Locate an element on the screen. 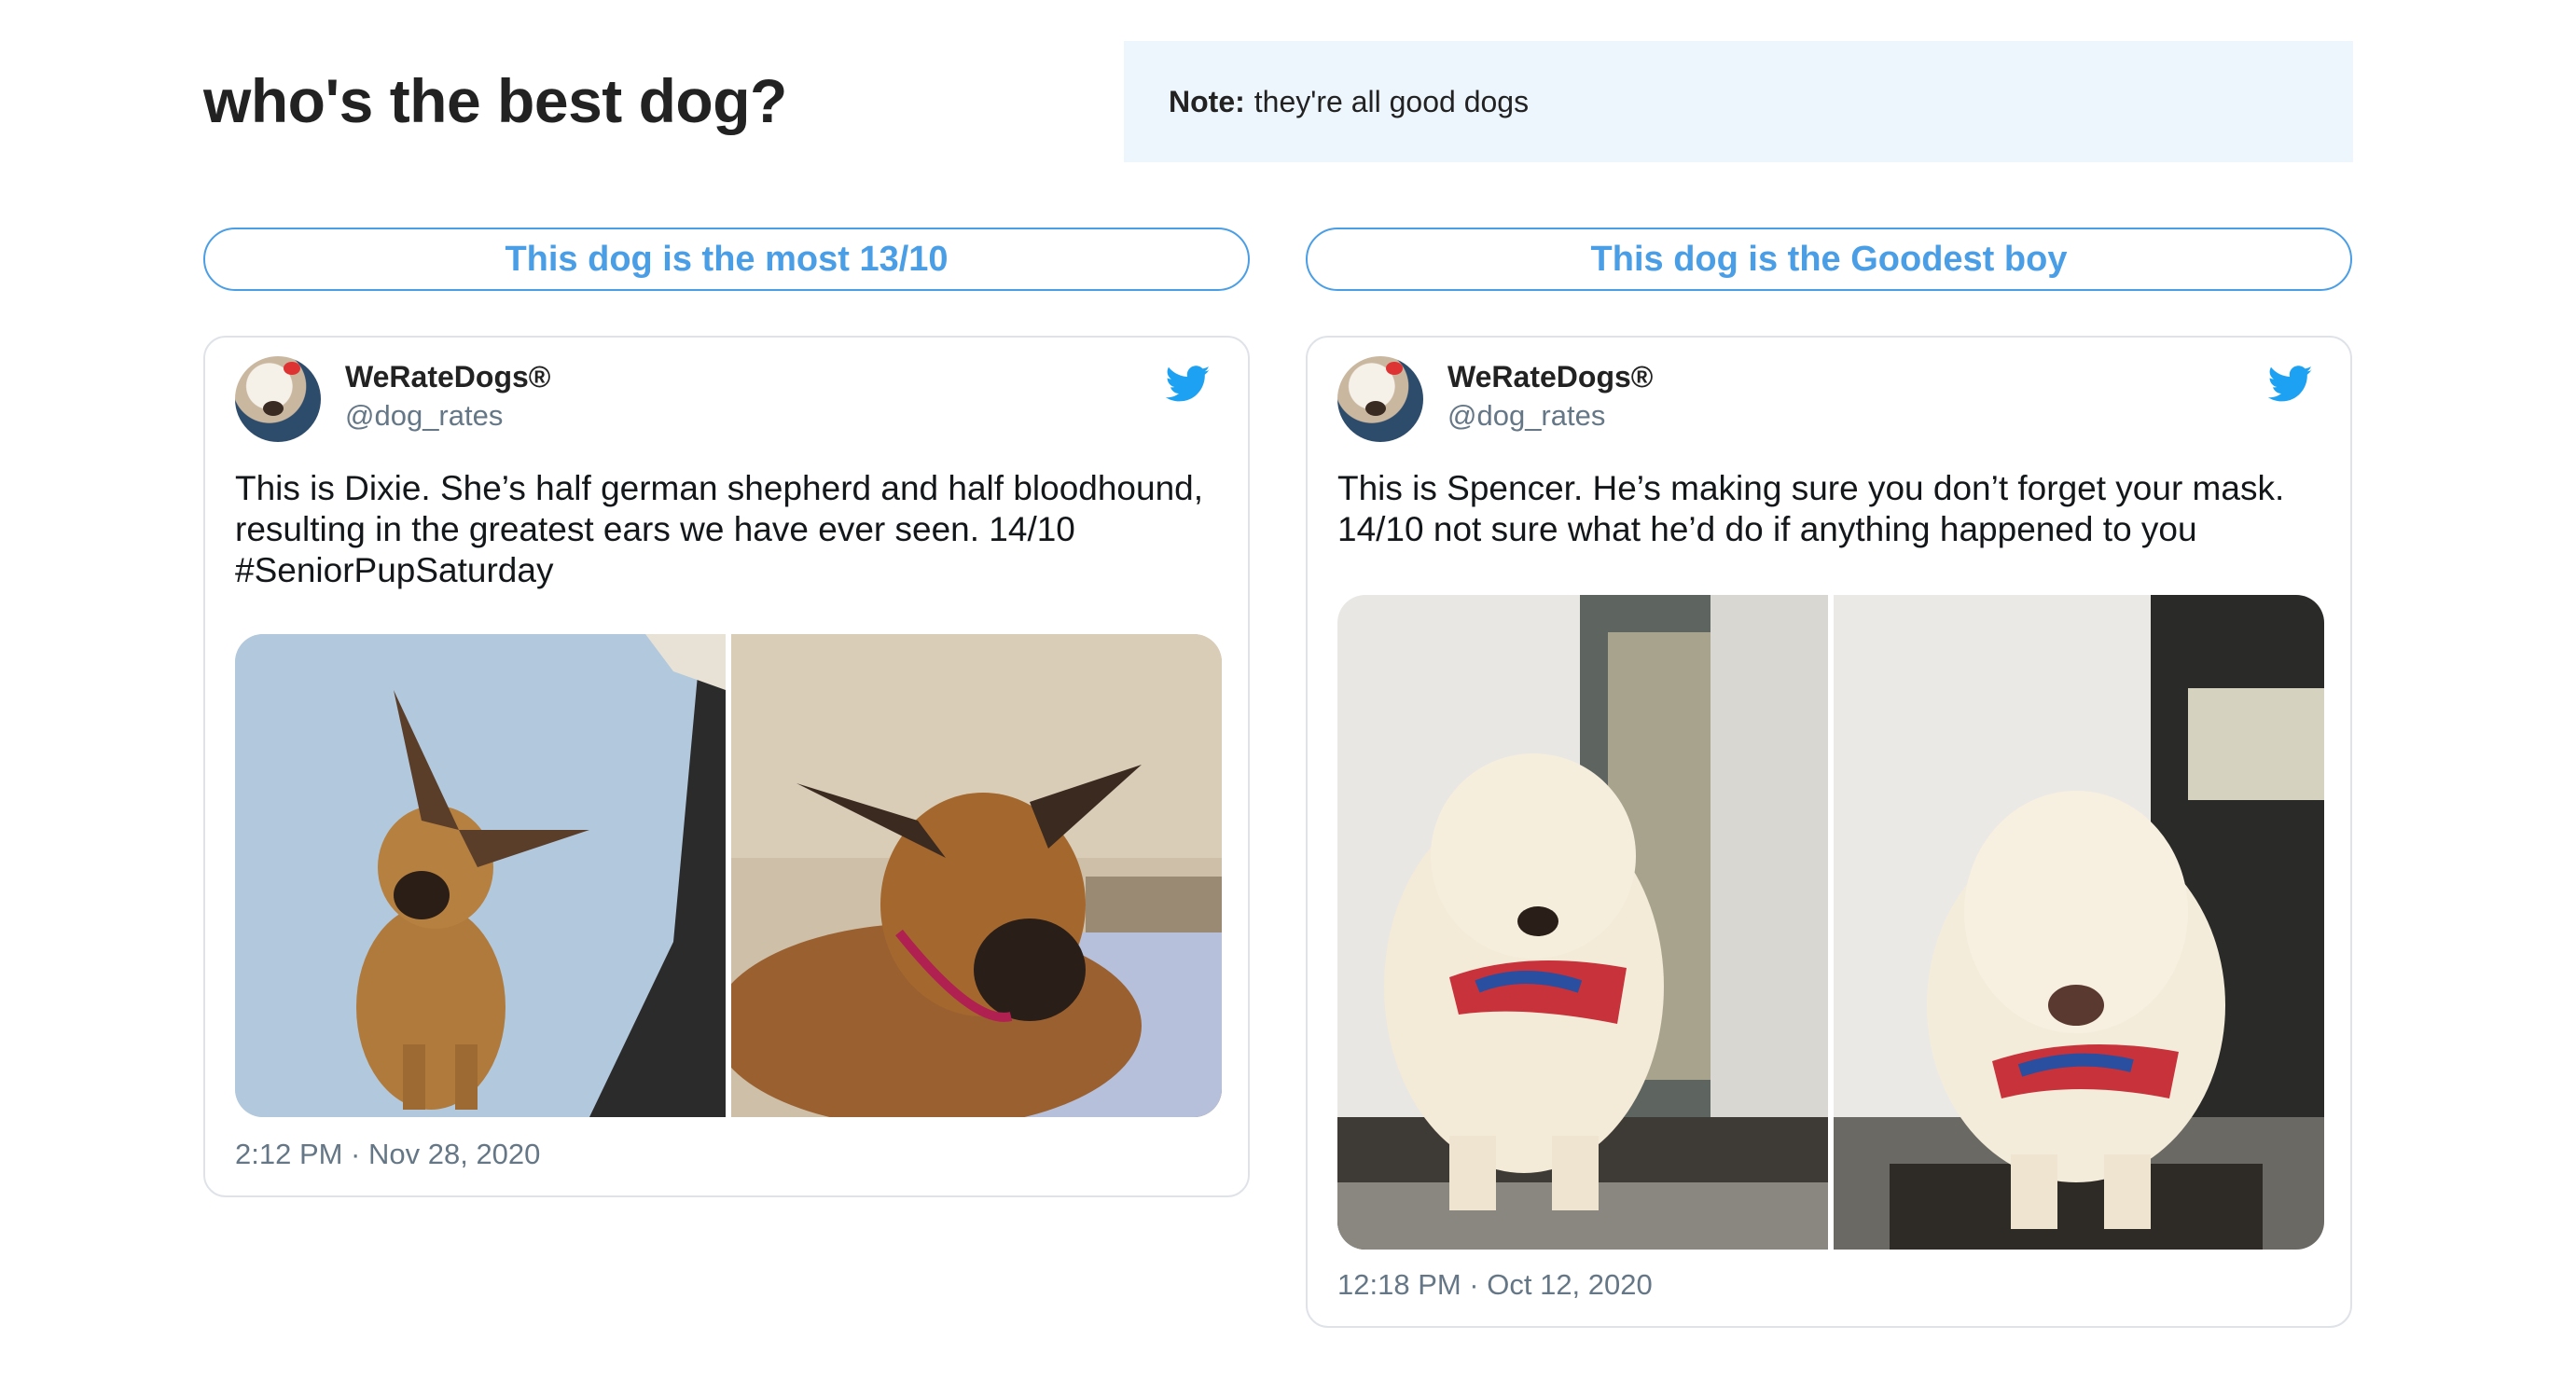  dog-photo-dixie-sitting is located at coordinates (480, 875).